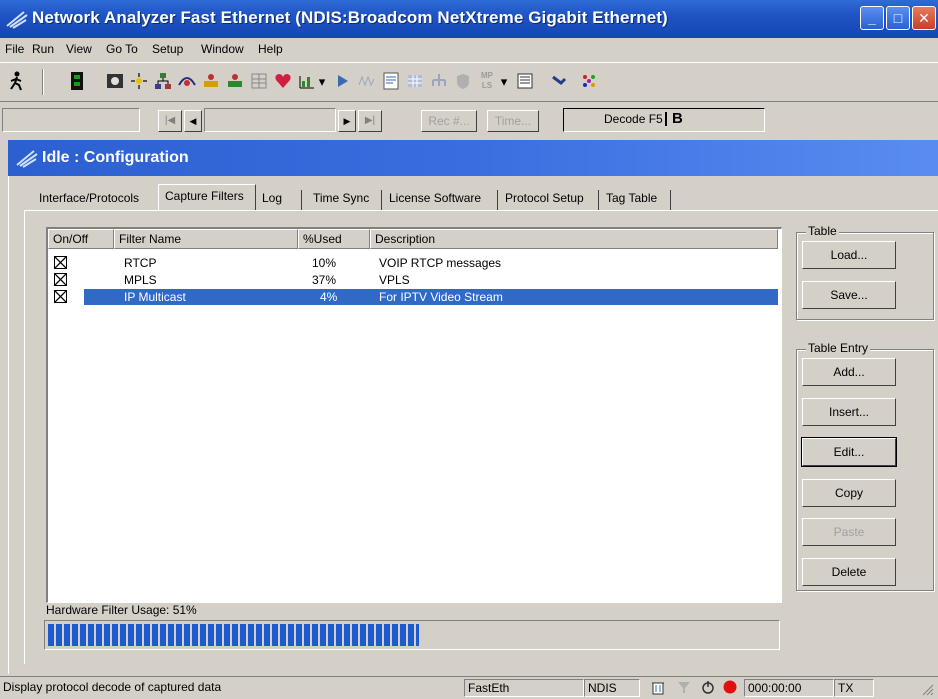  Describe the element at coordinates (367, 82) in the screenshot. I see `wave-icon` at that location.